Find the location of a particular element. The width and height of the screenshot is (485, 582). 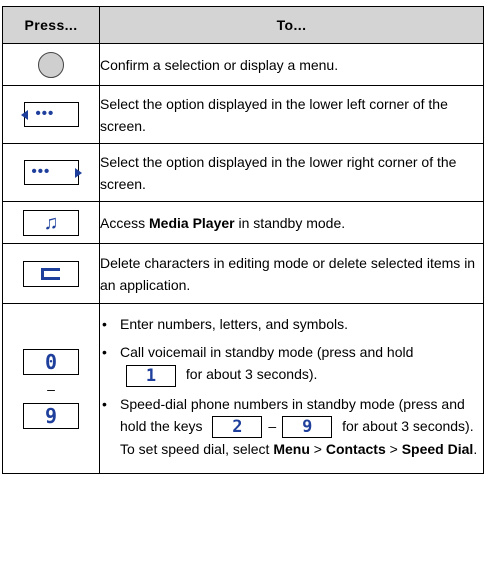

left-arrow-icon is located at coordinates (24, 115).